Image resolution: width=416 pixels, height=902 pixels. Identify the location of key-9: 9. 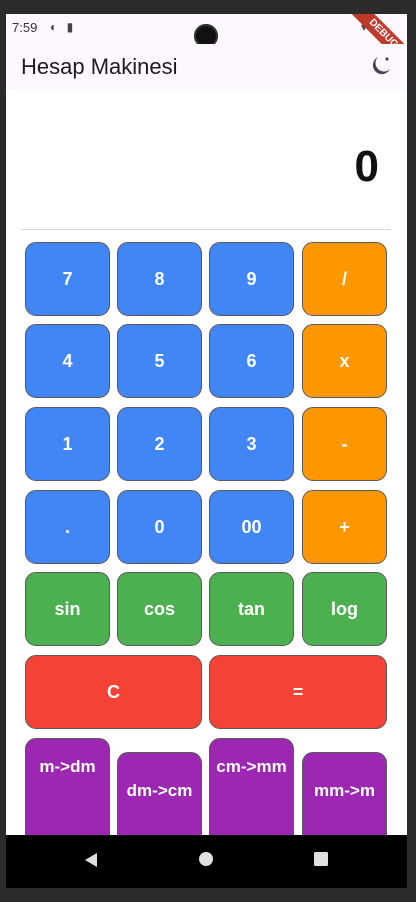
(251, 279).